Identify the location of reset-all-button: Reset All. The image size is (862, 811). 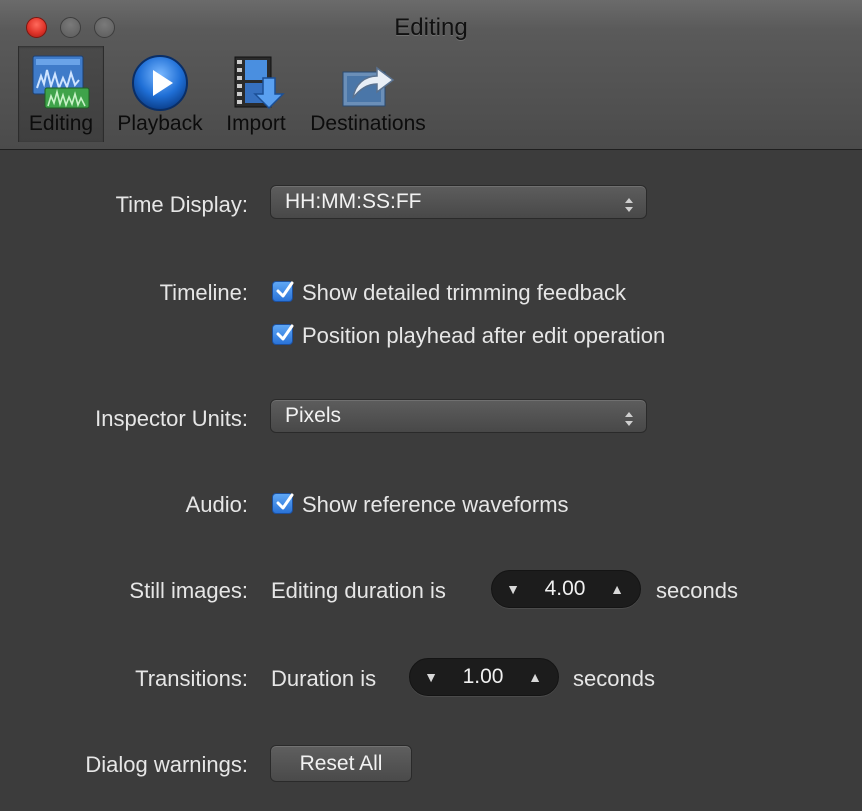
(341, 763).